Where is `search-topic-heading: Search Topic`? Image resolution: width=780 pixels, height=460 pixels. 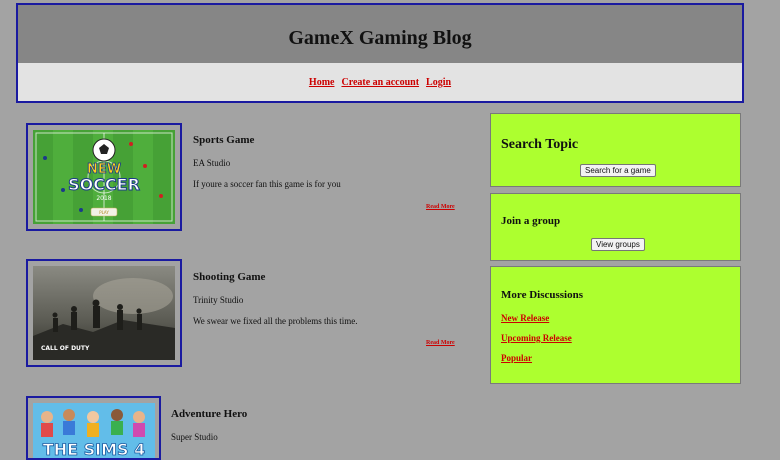
search-topic-heading: Search Topic is located at coordinates (540, 144).